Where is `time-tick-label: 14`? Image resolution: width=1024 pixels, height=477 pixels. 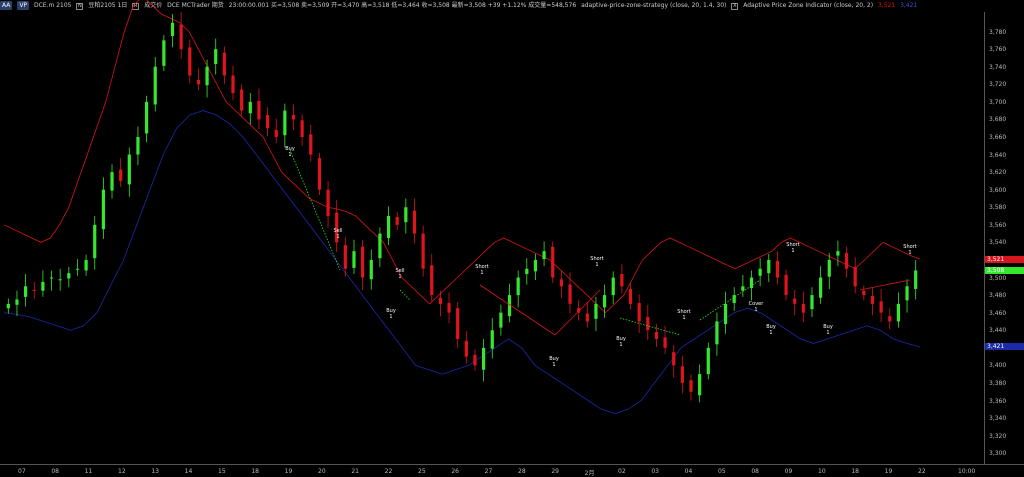
time-tick-label: 14 is located at coordinates (188, 471).